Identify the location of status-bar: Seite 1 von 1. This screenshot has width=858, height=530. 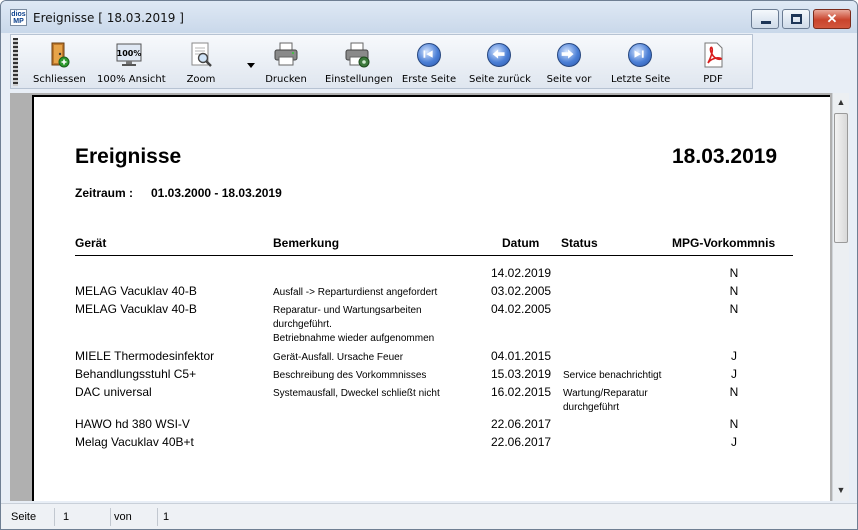
(429, 516).